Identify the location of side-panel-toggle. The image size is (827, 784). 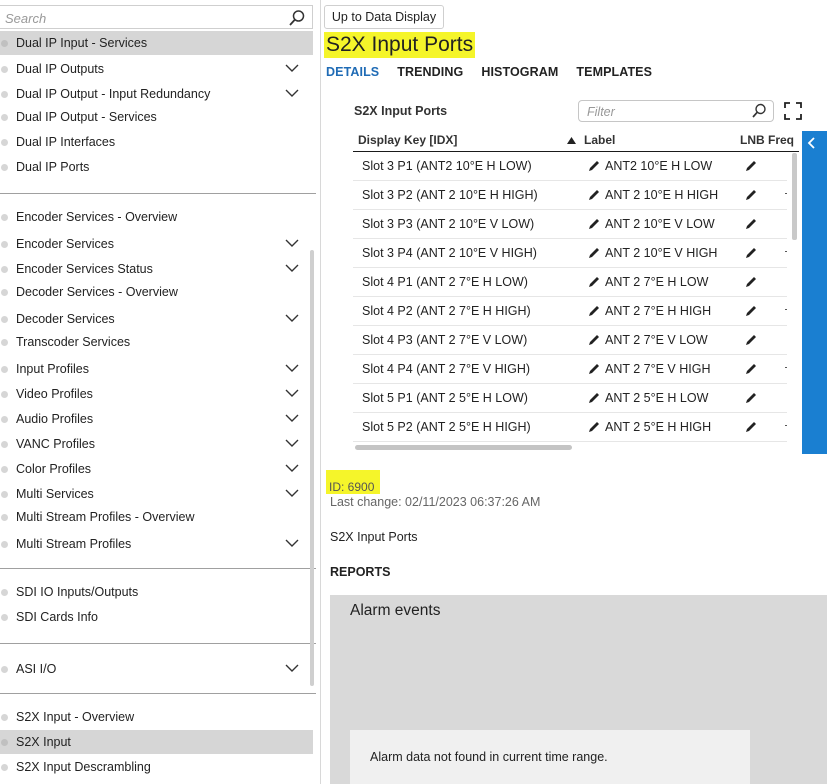
(814, 292).